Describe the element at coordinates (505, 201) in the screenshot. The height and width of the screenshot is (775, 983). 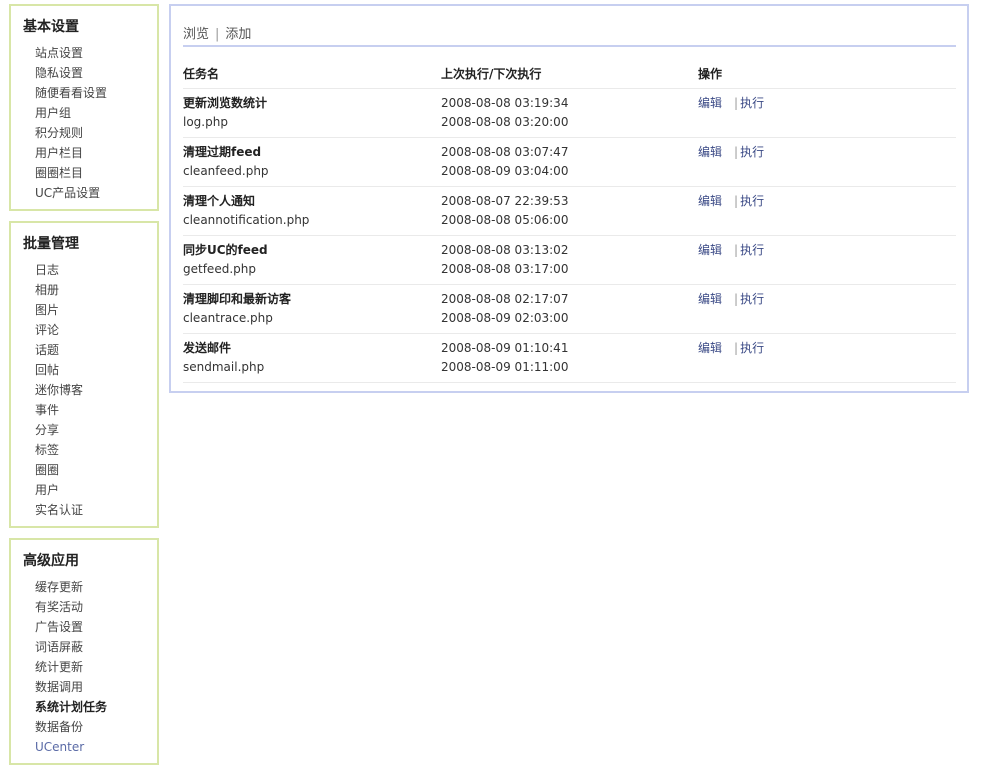
I see `last-run: 2008-08-07 22:39:53` at that location.